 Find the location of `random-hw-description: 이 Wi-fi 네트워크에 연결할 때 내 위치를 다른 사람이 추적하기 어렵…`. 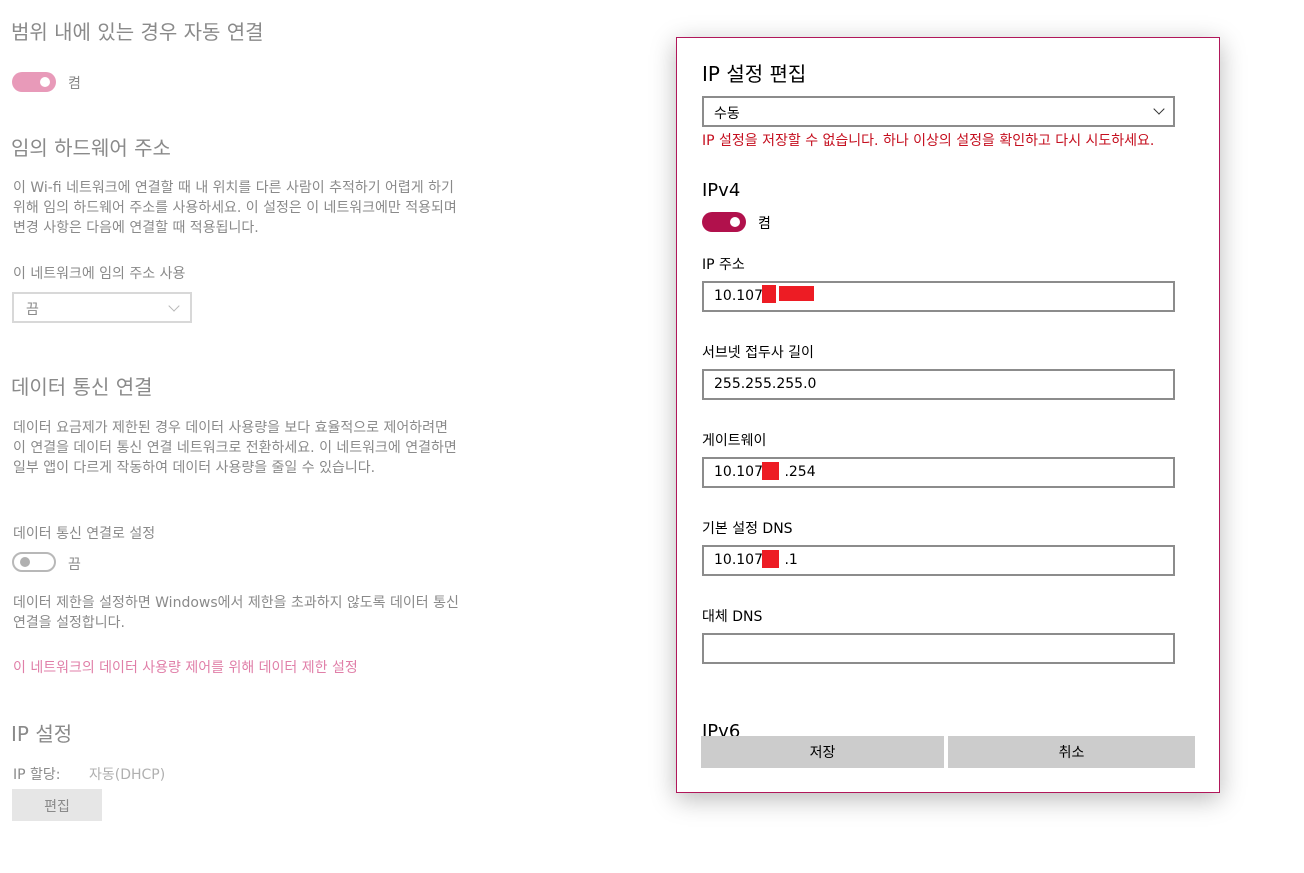

random-hw-description: 이 Wi-fi 네트워크에 연결할 때 내 위치를 다른 사람이 추적하기 어렵… is located at coordinates (235, 208).